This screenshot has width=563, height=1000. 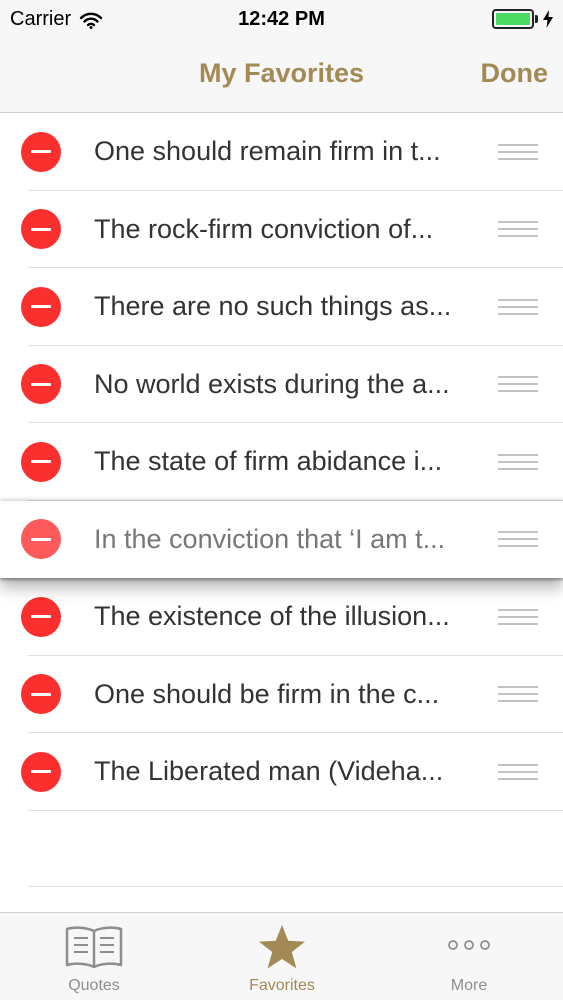 I want to click on tab-label: Favorites, so click(x=282, y=985).